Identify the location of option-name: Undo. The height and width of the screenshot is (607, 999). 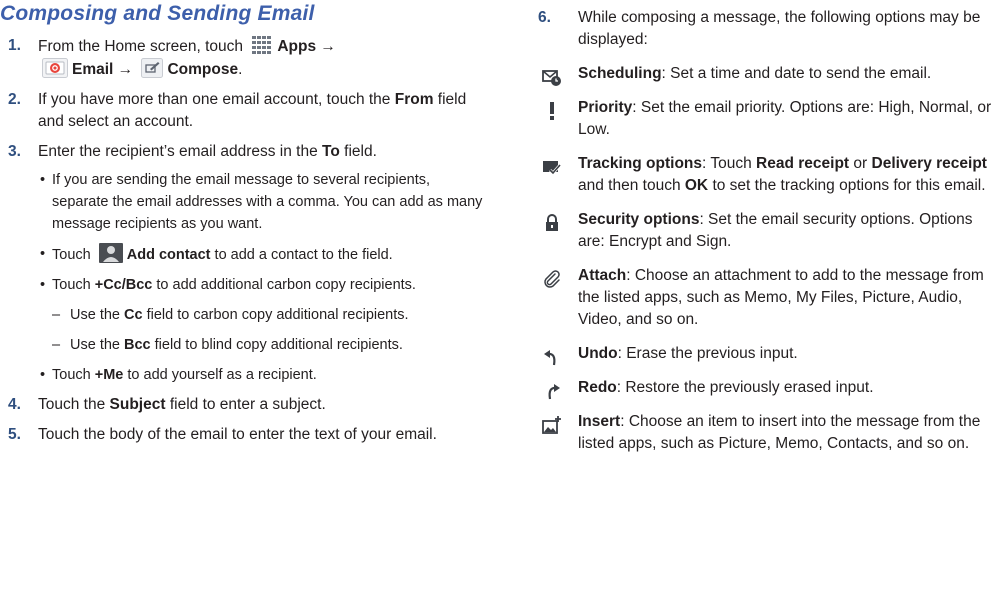
(598, 353).